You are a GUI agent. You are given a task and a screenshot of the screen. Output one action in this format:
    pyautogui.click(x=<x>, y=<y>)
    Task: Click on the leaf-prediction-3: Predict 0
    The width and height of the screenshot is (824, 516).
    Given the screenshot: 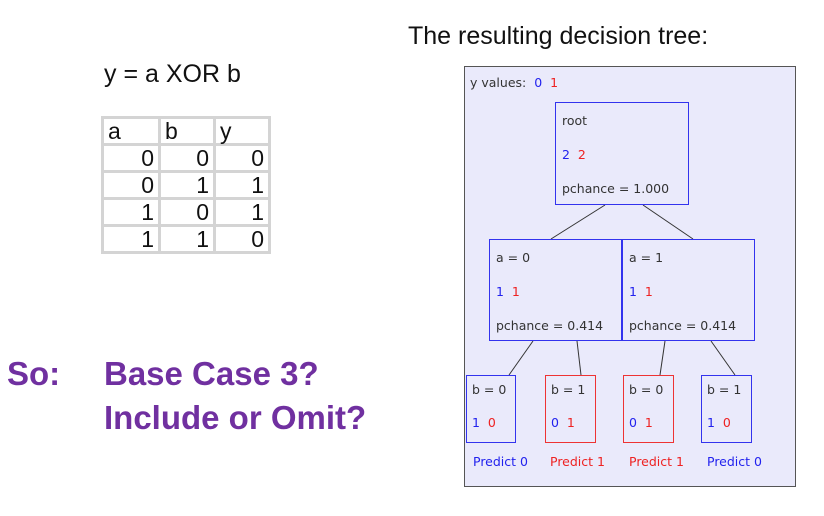 What is the action you would take?
    pyautogui.click(x=734, y=461)
    